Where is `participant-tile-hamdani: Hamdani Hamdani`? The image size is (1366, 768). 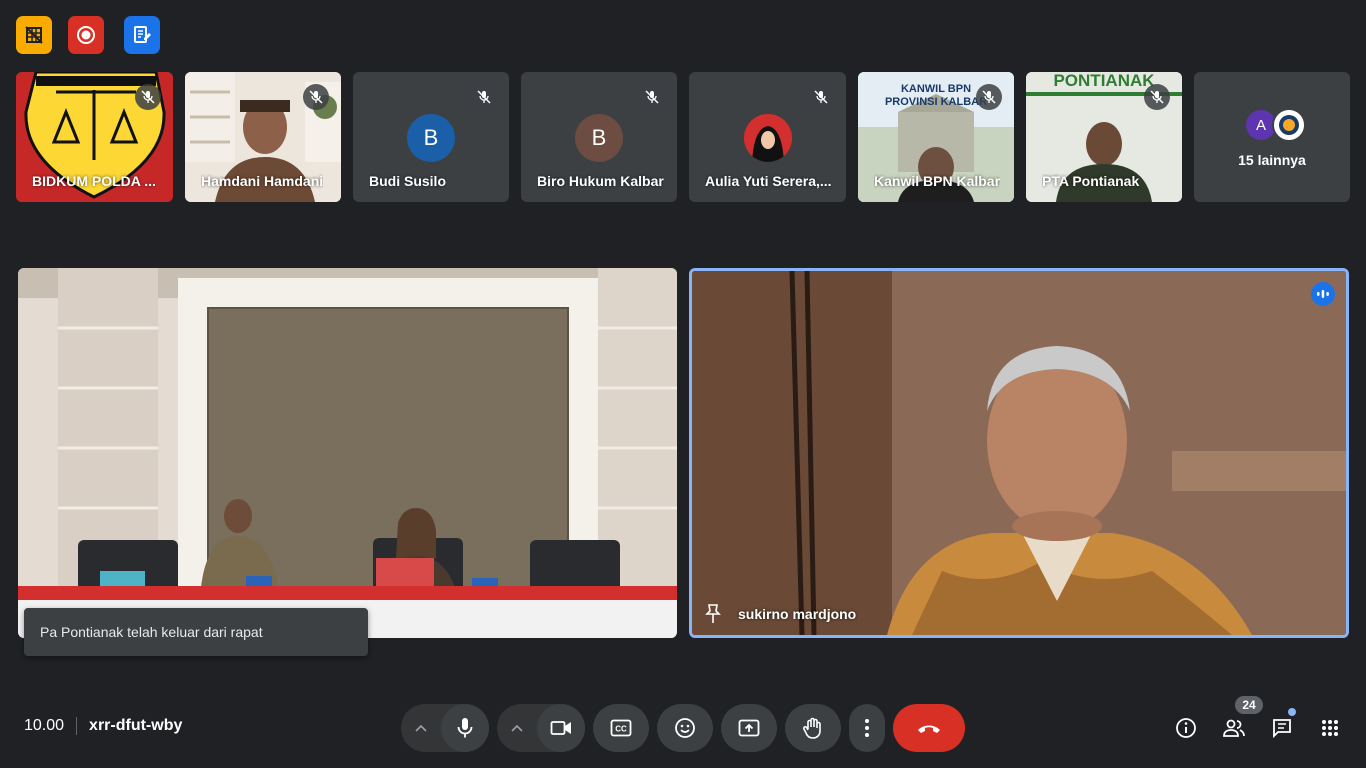
participant-tile-hamdani: Hamdani Hamdani is located at coordinates (263, 137).